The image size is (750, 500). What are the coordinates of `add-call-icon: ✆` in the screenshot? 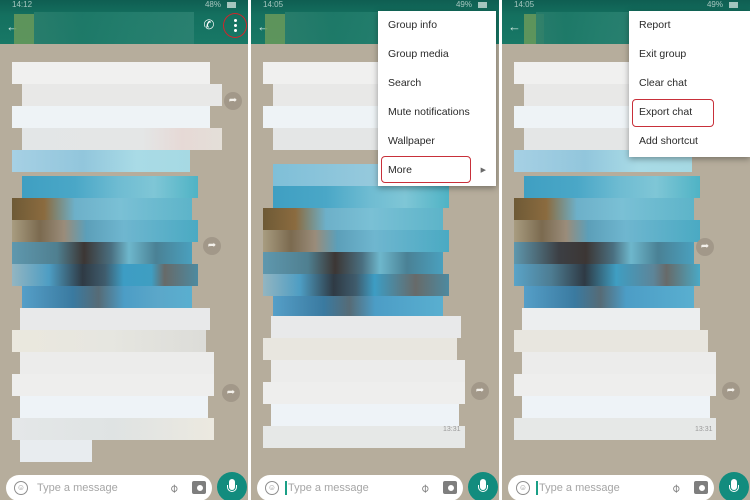 It's located at (209, 25).